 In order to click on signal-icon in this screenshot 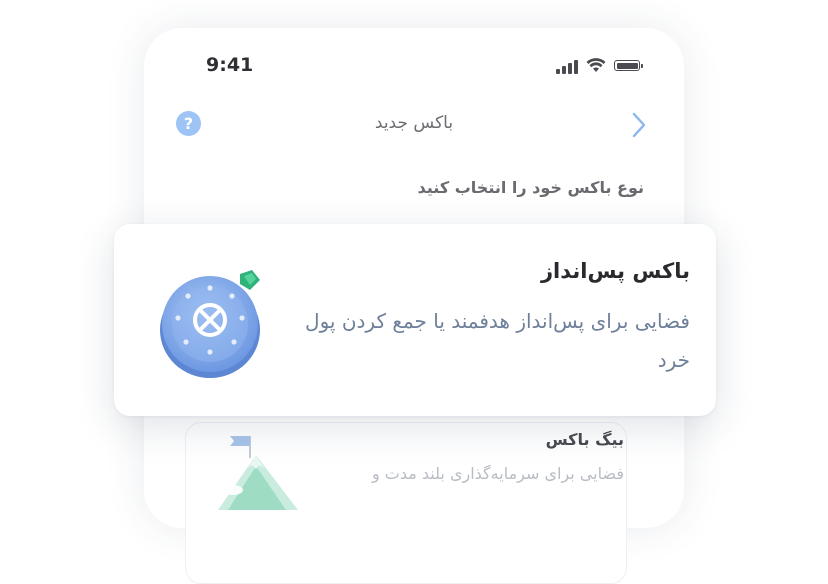, I will do `click(567, 67)`.